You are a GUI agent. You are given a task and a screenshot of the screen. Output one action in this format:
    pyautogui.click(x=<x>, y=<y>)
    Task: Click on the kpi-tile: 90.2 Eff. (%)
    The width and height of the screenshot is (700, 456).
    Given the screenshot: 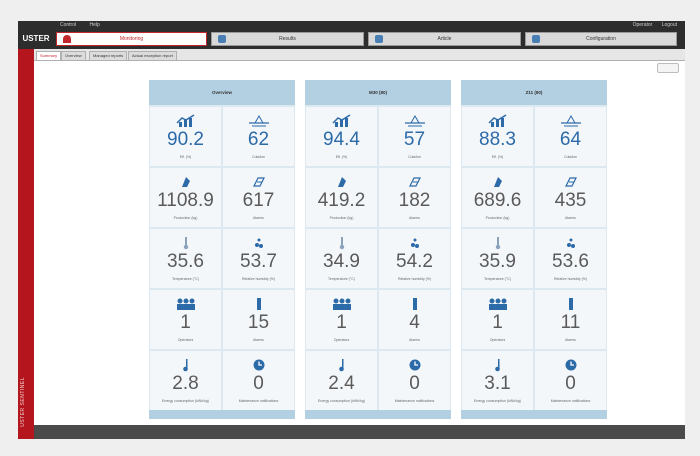 What is the action you would take?
    pyautogui.click(x=185, y=136)
    